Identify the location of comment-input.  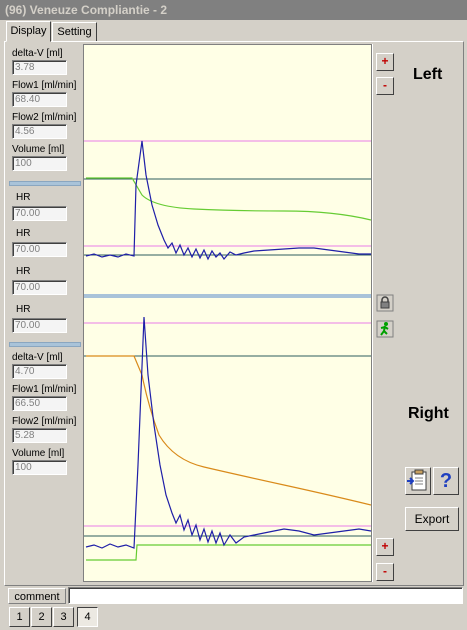
(265, 595).